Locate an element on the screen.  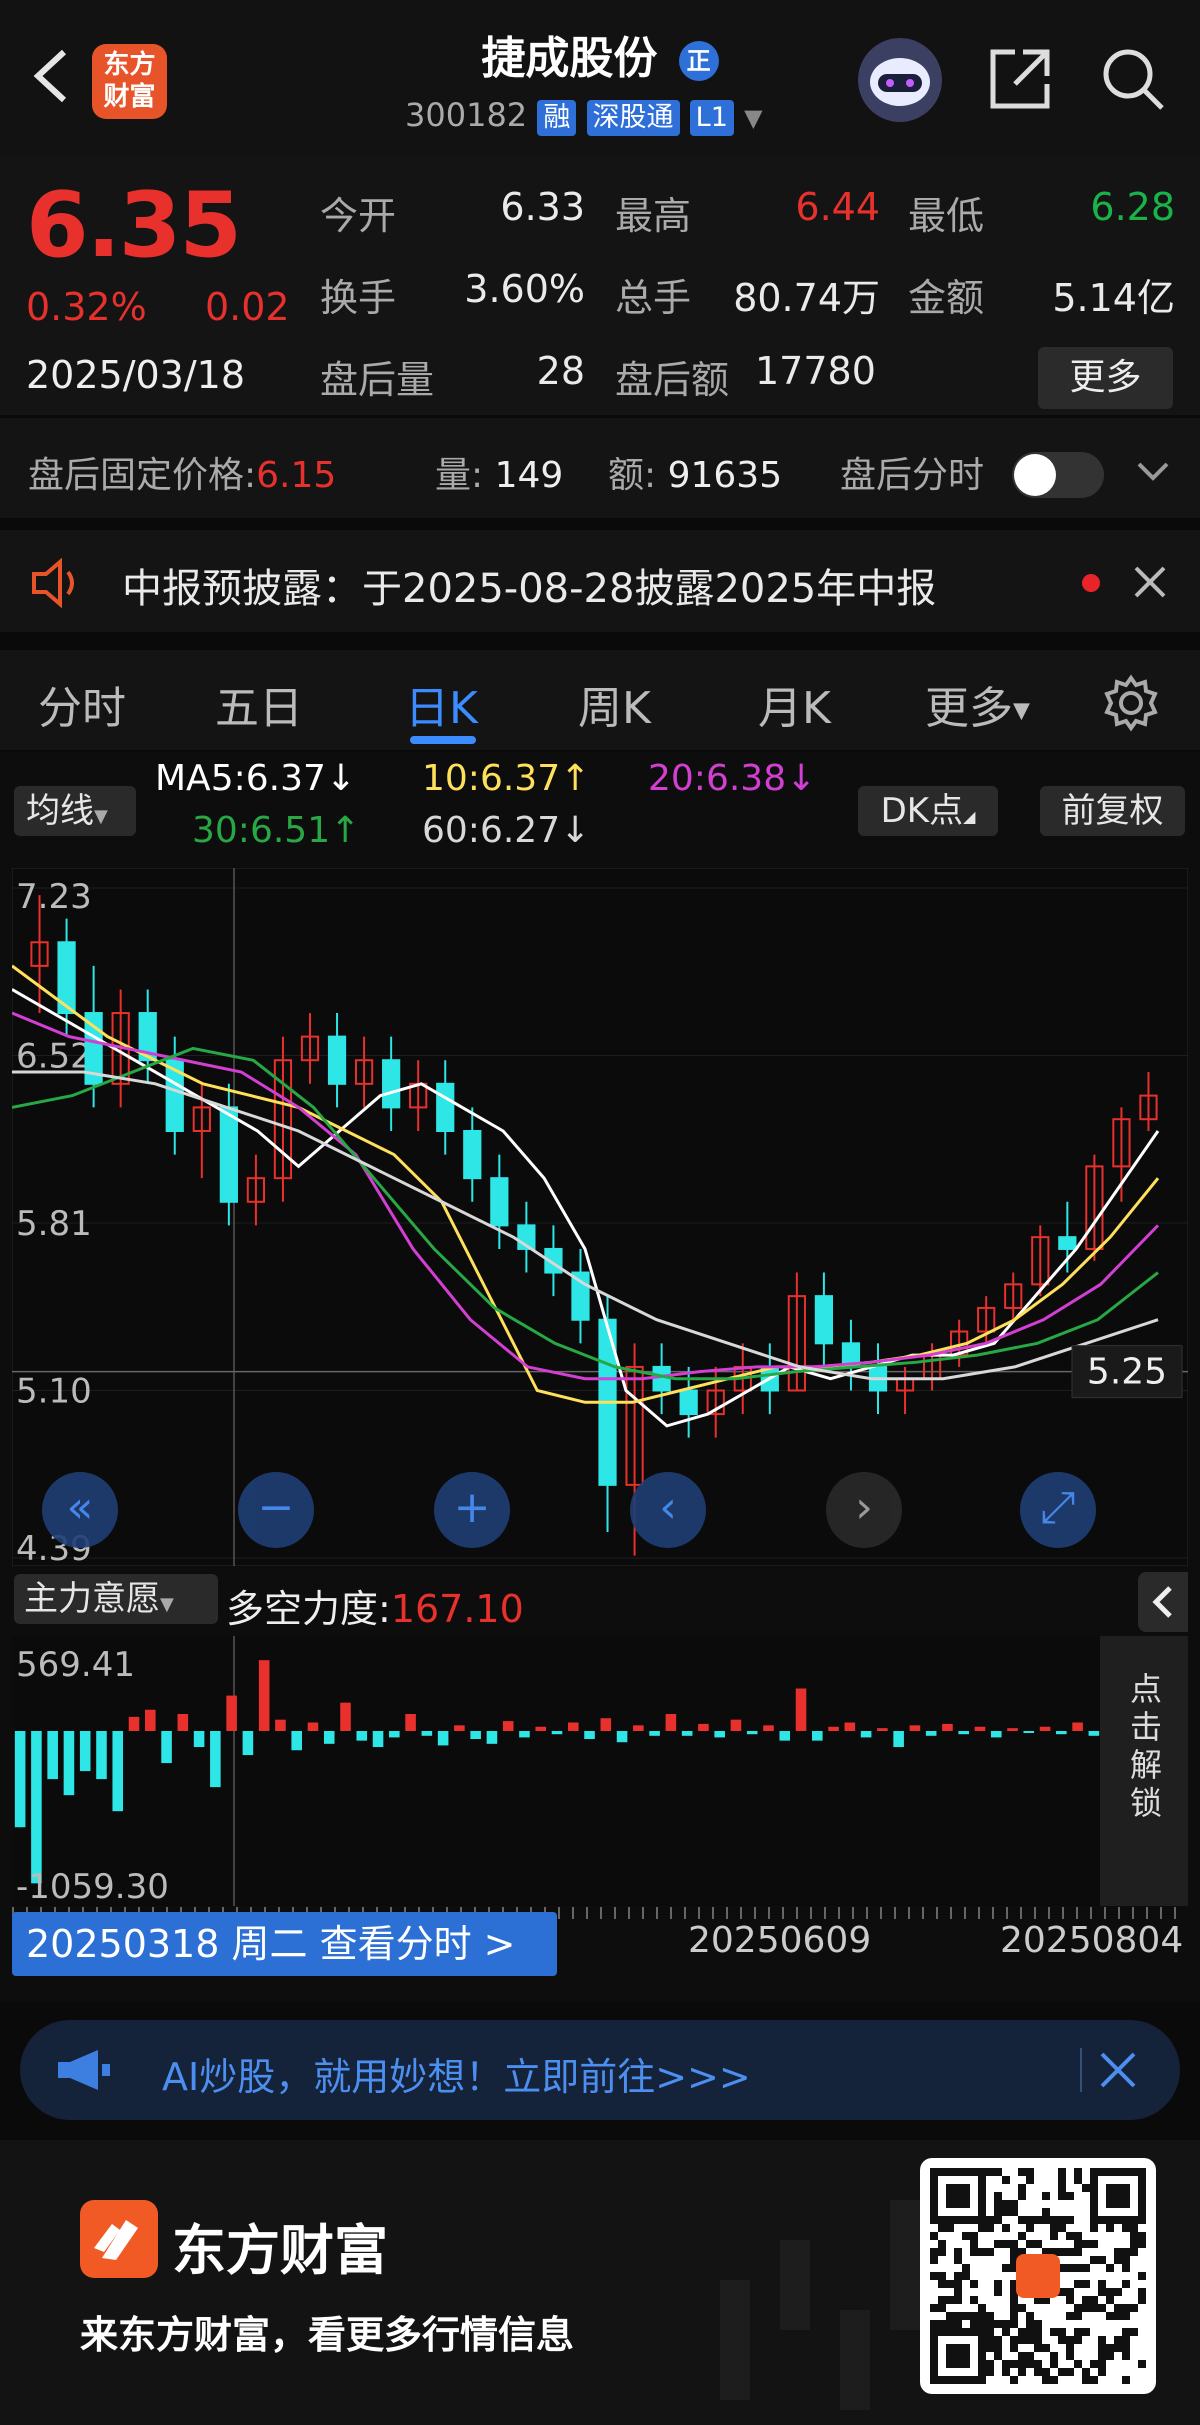
tab-weekly-k: 周K is located at coordinates (614, 704).